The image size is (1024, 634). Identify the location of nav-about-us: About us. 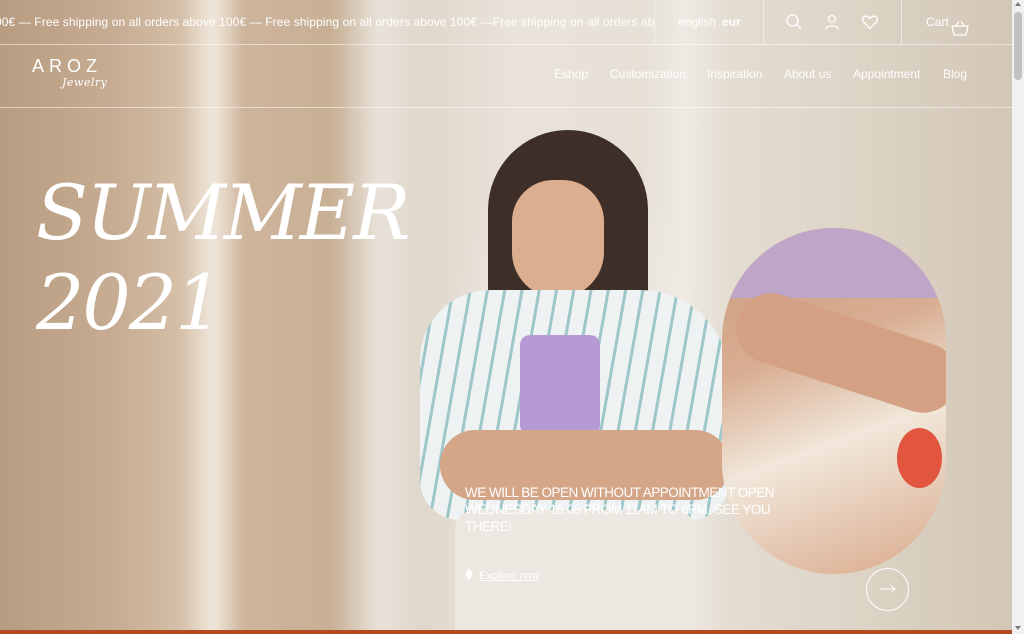
(807, 75).